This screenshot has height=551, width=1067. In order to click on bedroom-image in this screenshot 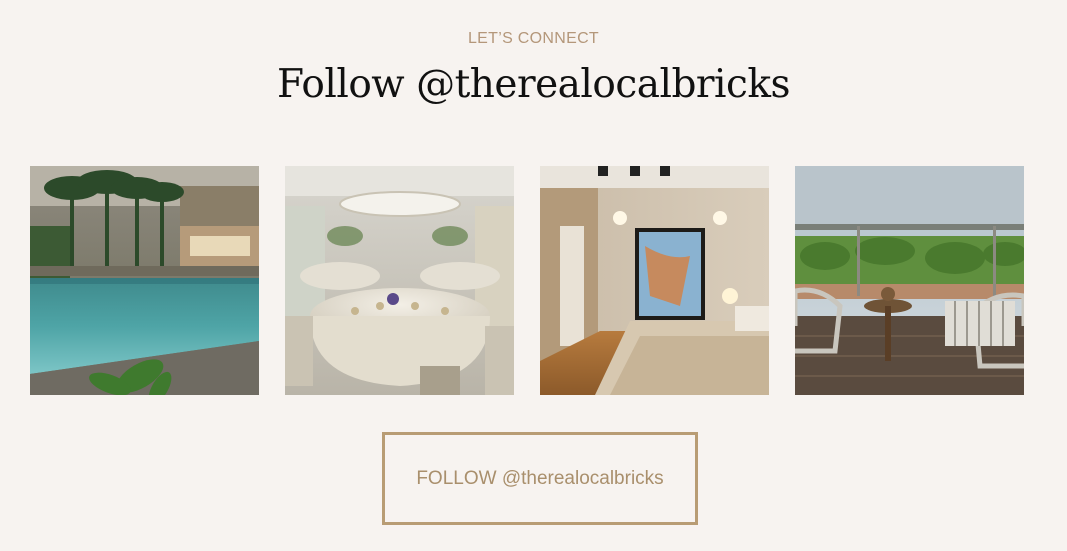, I will do `click(654, 280)`.